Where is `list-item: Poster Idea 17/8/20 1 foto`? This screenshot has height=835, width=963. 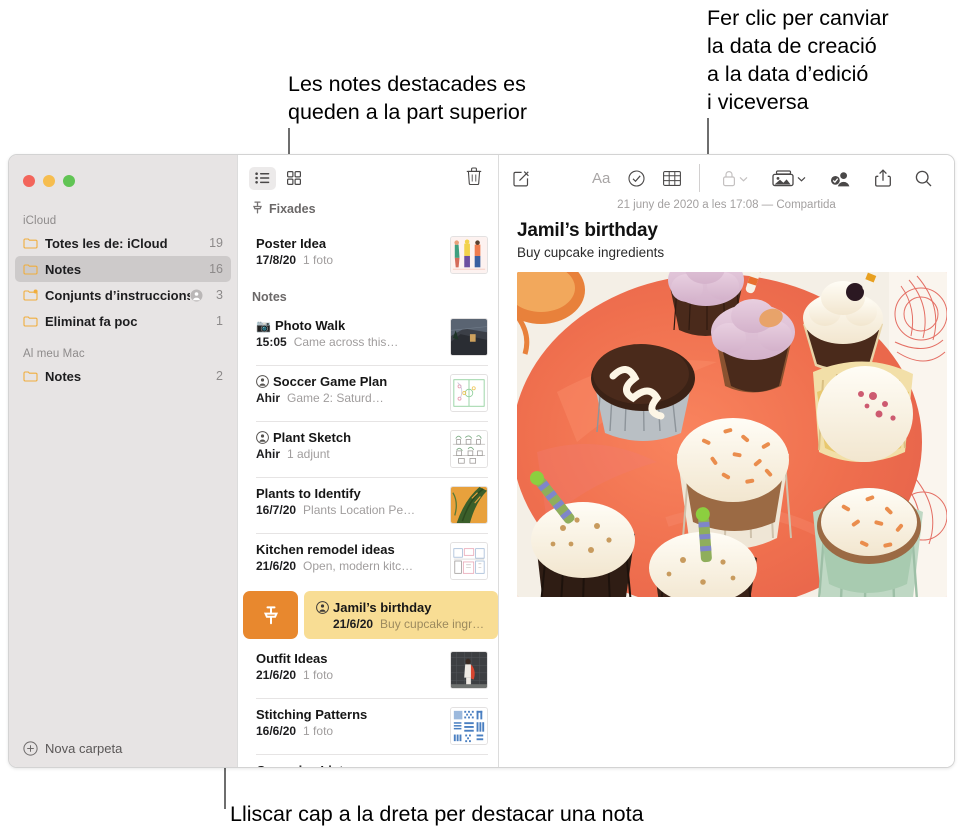 list-item: Poster Idea 17/8/20 1 foto is located at coordinates (368, 255).